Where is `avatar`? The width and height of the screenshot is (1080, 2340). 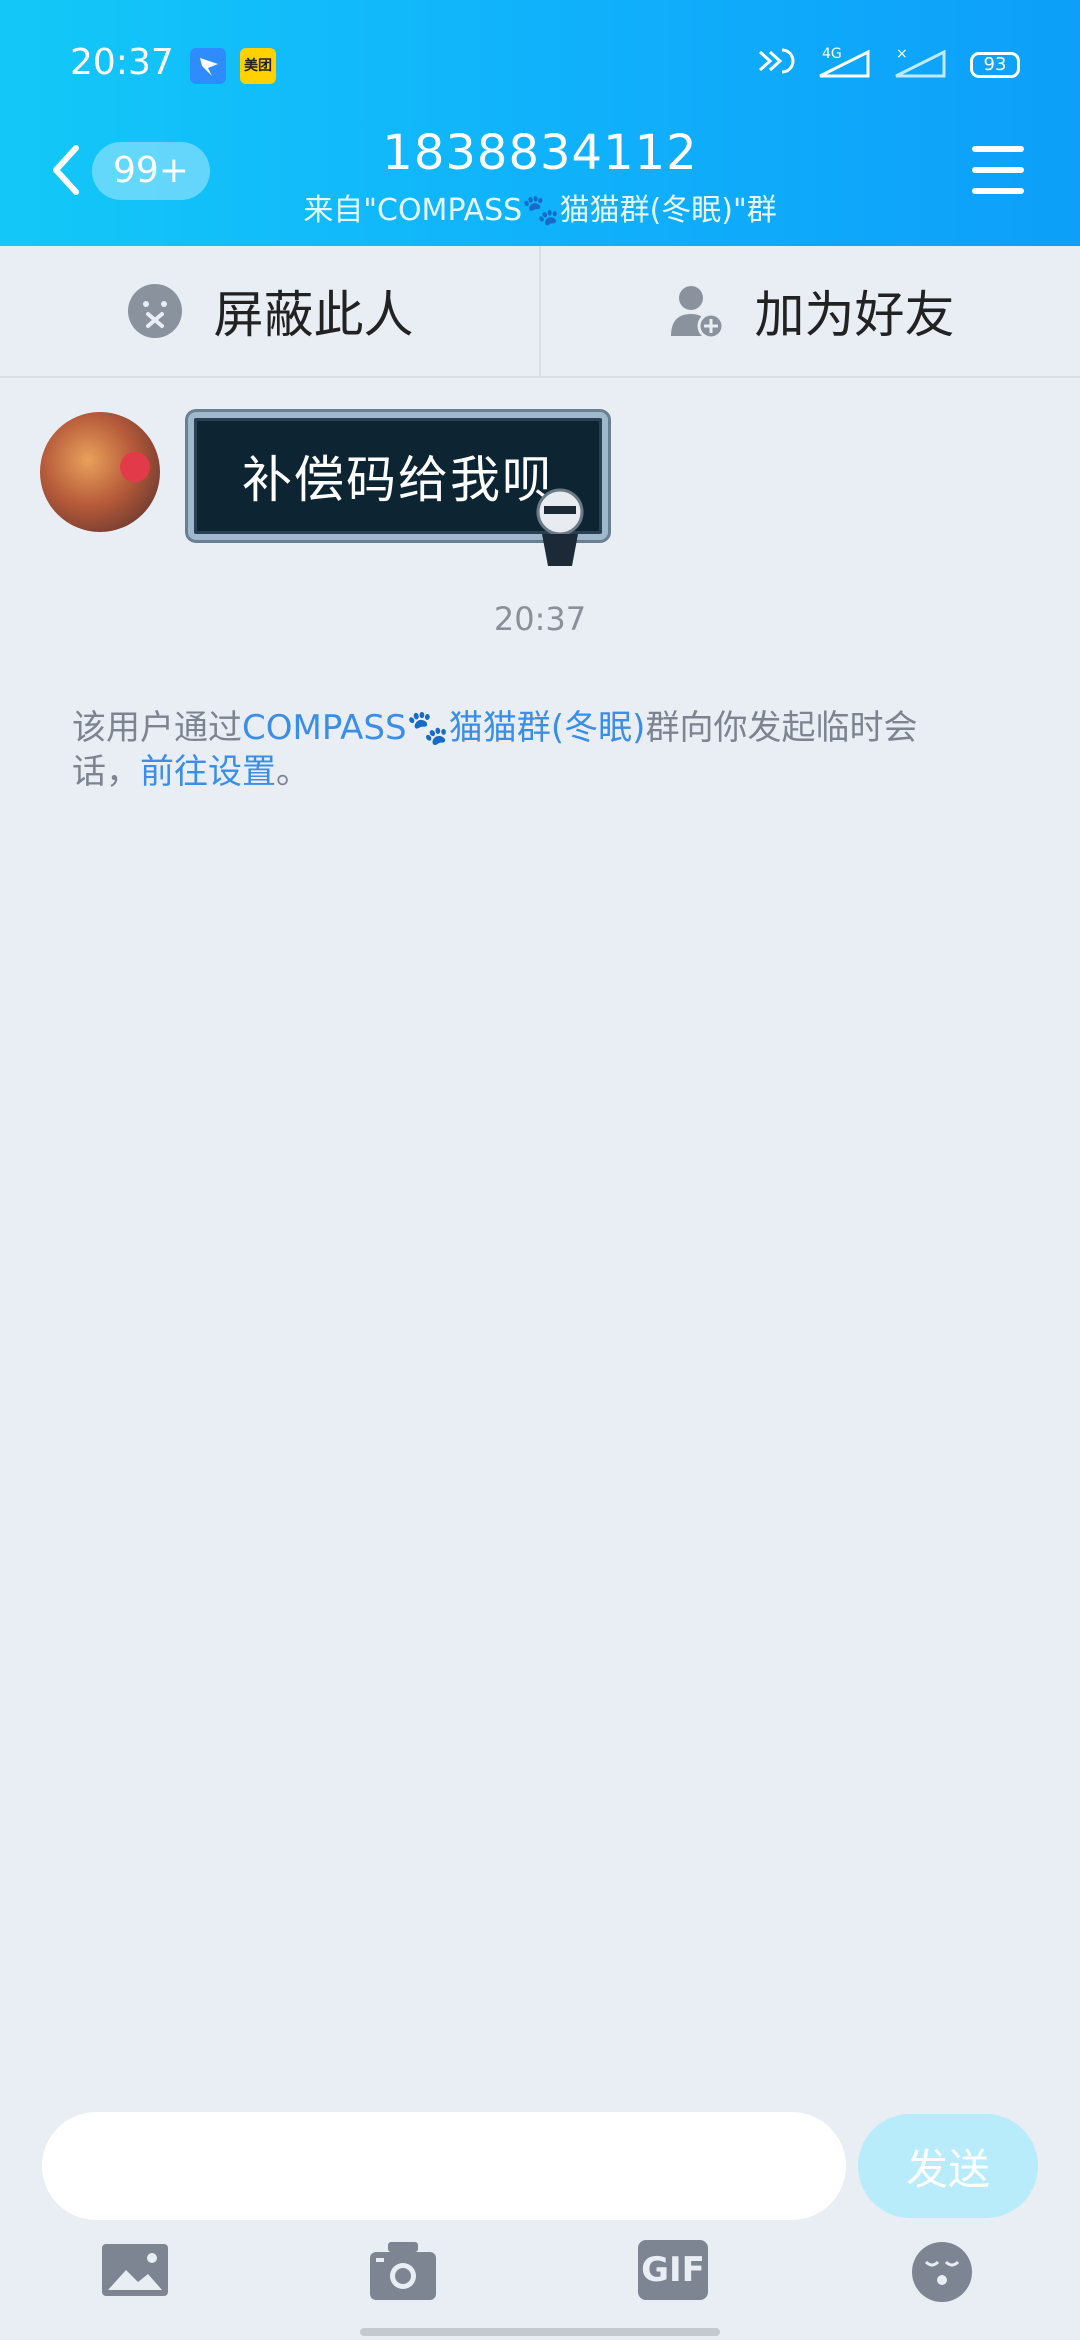 avatar is located at coordinates (100, 472).